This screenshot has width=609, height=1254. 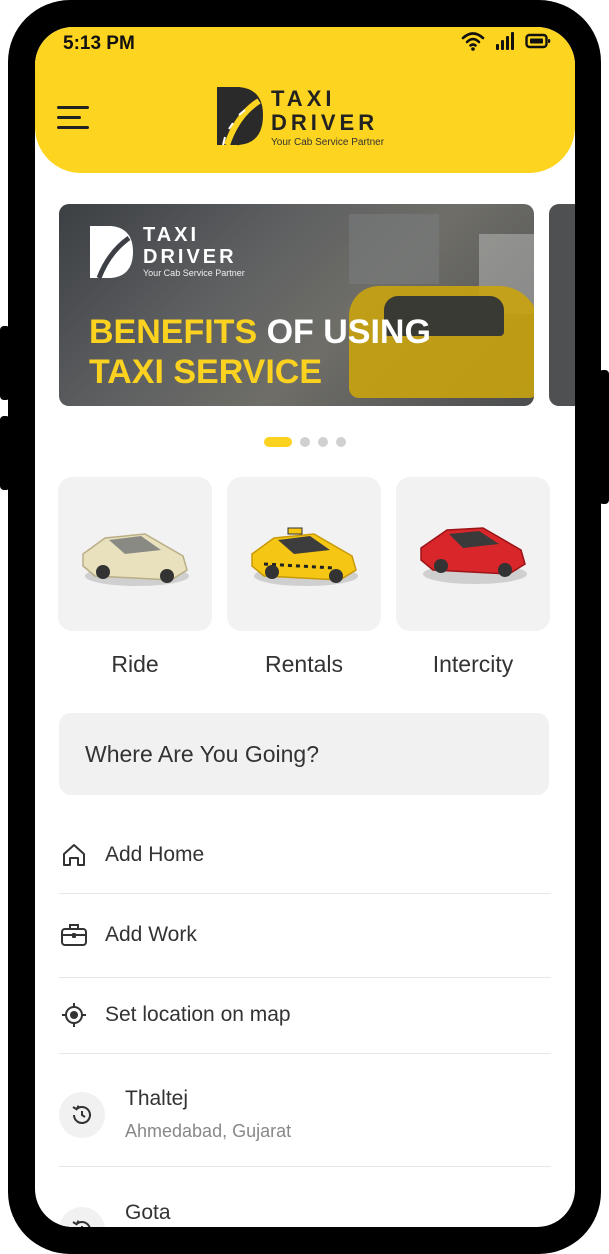 I want to click on app-logo: TAXI DRIVER Your Cab Service Partner, so click(x=298, y=116).